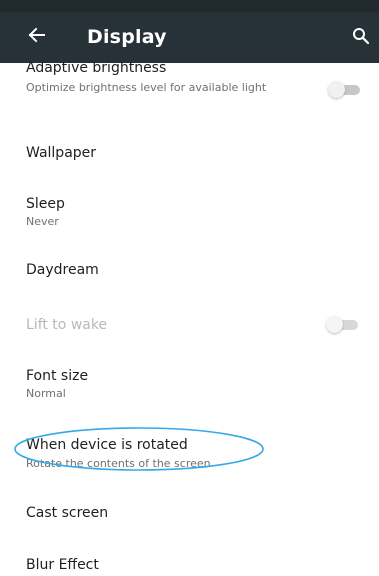 This screenshot has height=576, width=379. Describe the element at coordinates (61, 153) in the screenshot. I see `setting-title: Wallpaper` at that location.